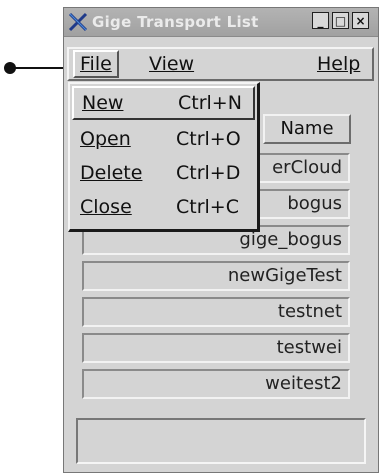 The height and width of the screenshot is (476, 383). What do you see at coordinates (10, 68) in the screenshot?
I see `callout-dot` at bounding box center [10, 68].